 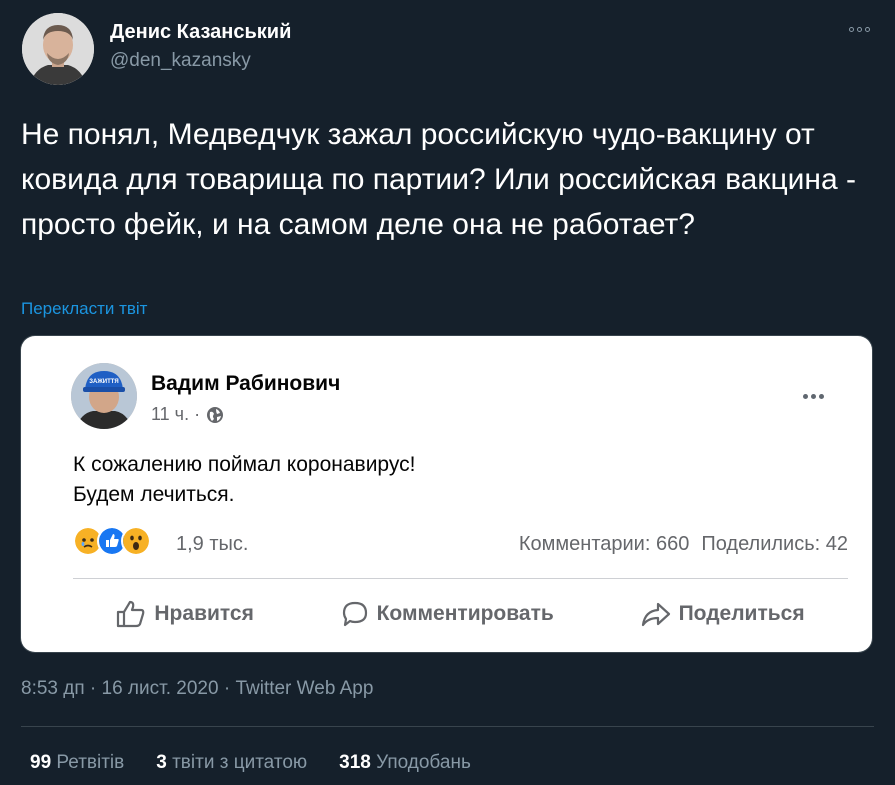 I want to click on reactions-count: 1,9 тыс., so click(x=212, y=544).